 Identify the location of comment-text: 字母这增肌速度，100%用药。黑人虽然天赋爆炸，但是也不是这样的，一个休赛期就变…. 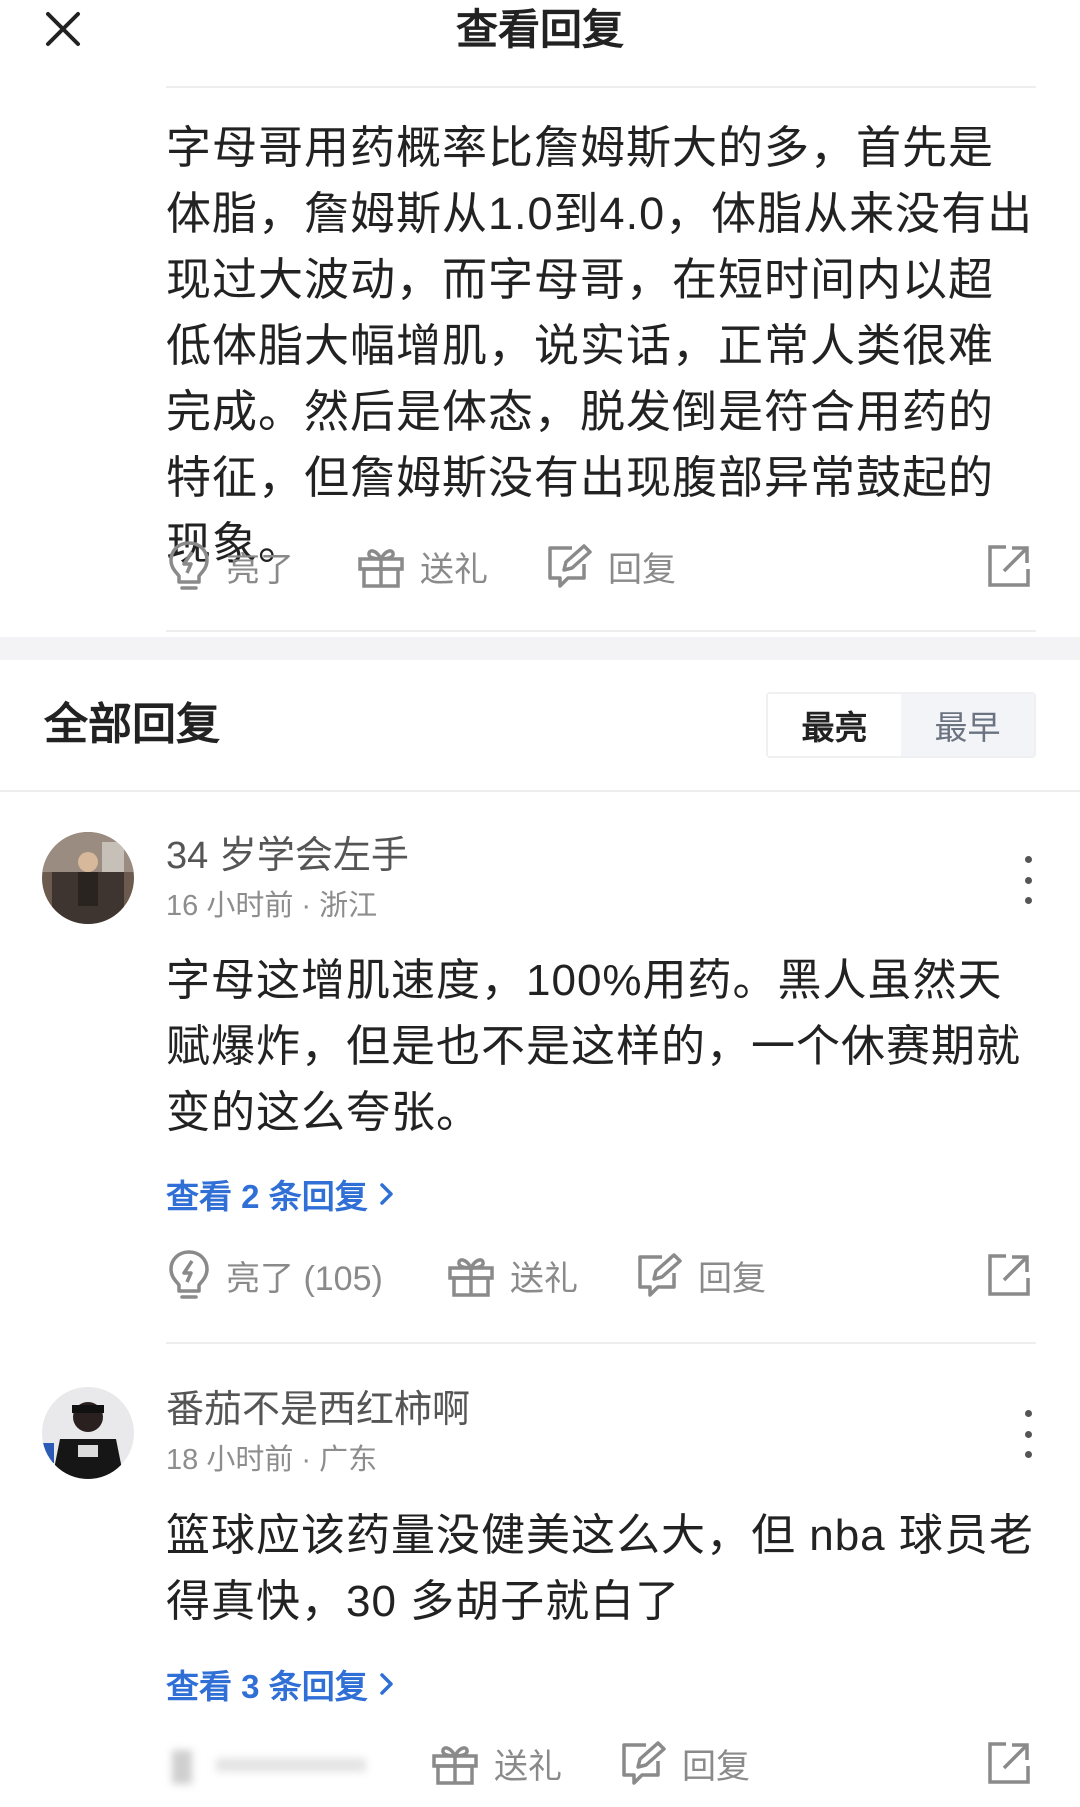
(593, 1046).